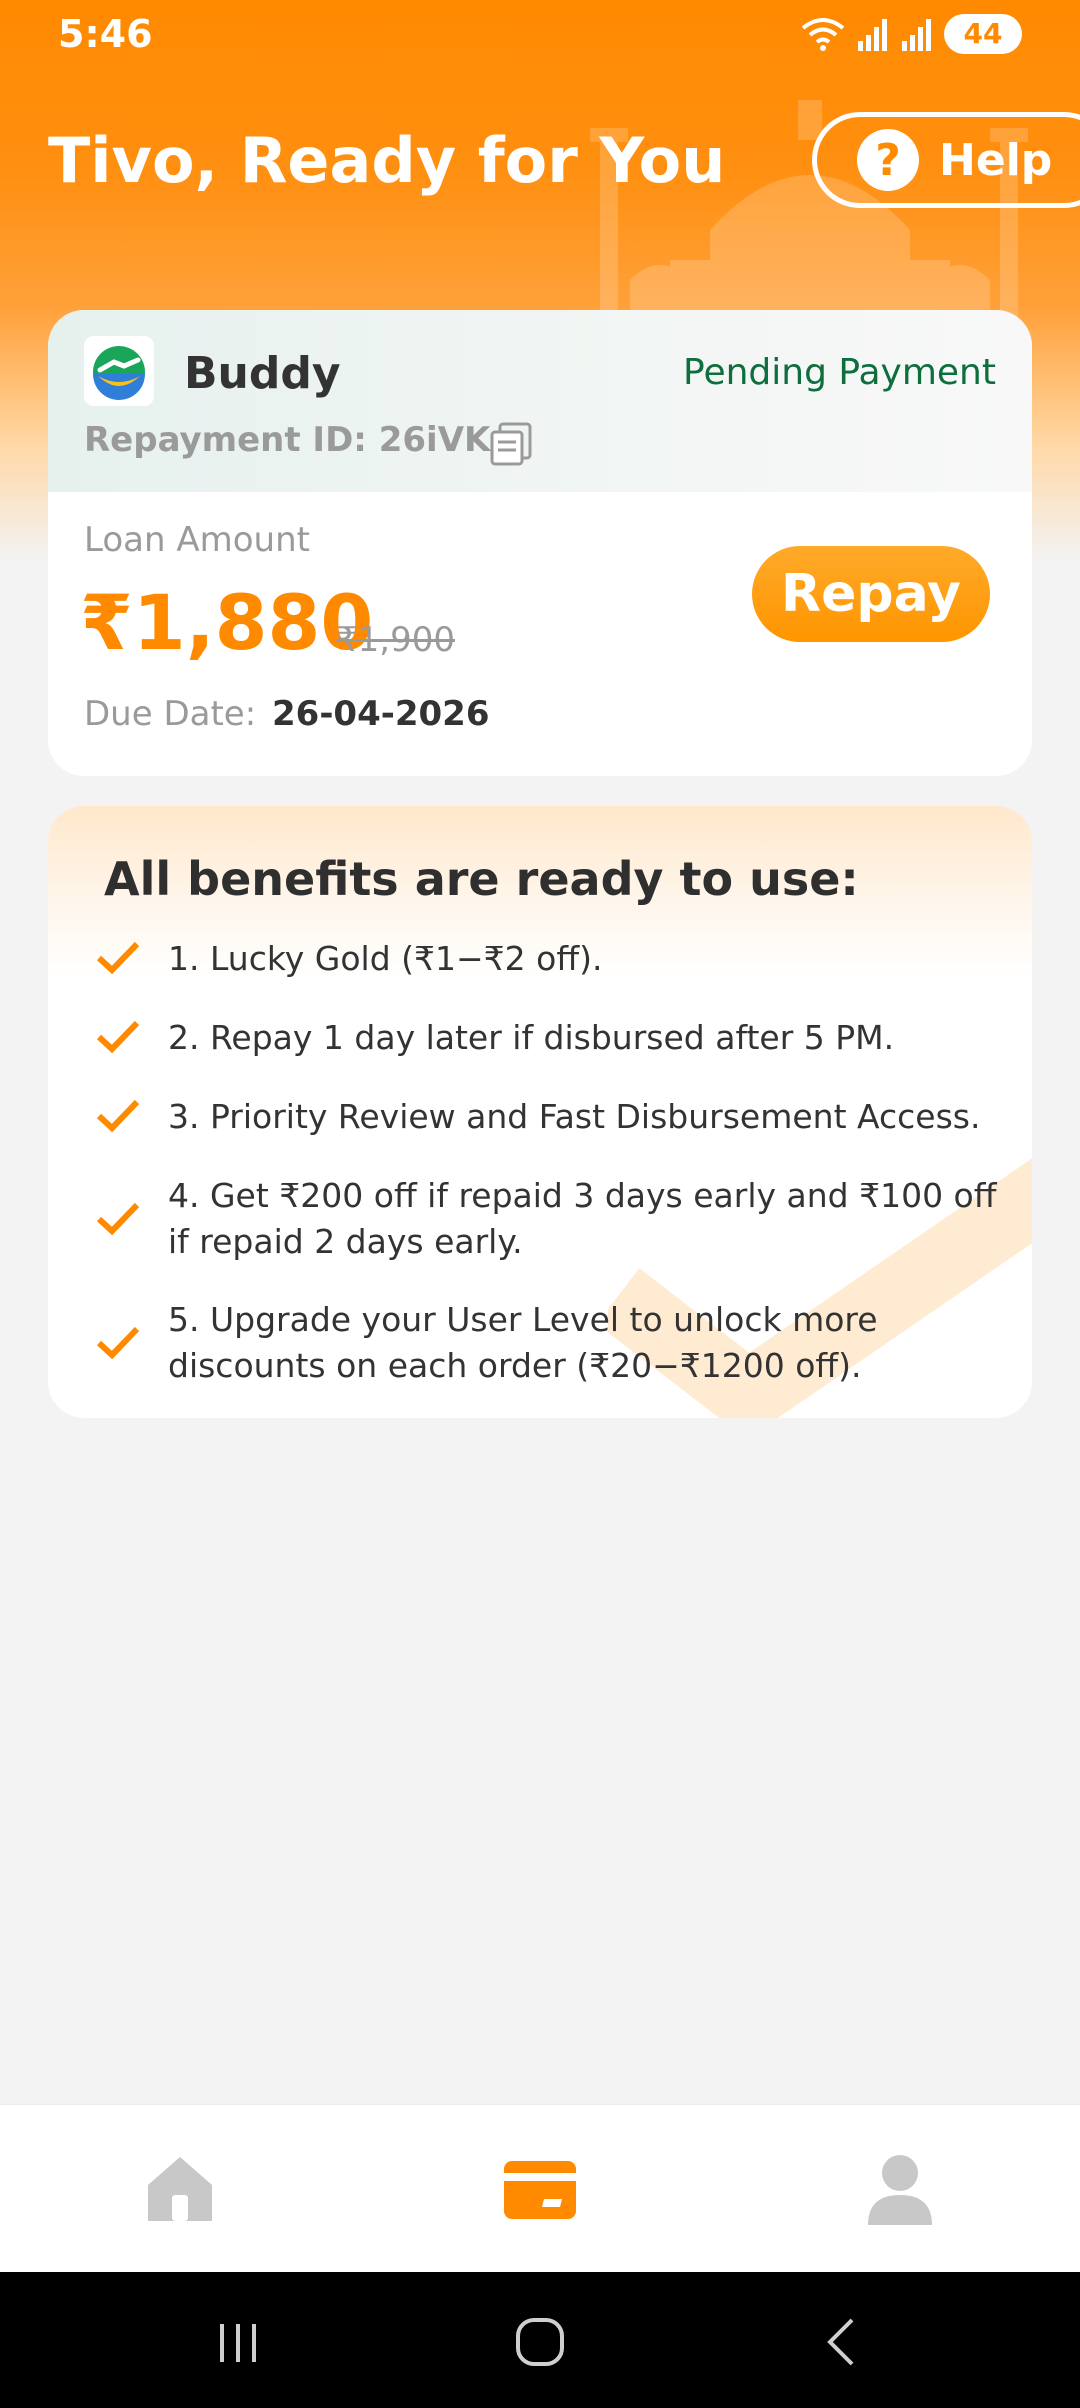 Image resolution: width=1080 pixels, height=2408 pixels. I want to click on home-icon, so click(180, 2189).